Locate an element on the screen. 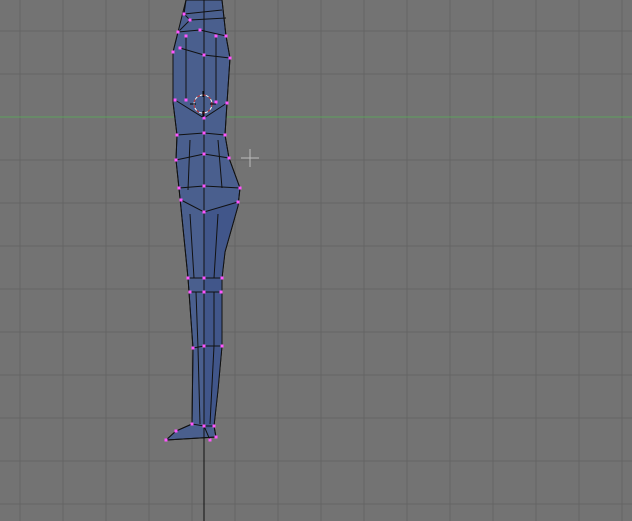 The width and height of the screenshot is (632, 521). crosshair-cursor-icon is located at coordinates (250, 158).